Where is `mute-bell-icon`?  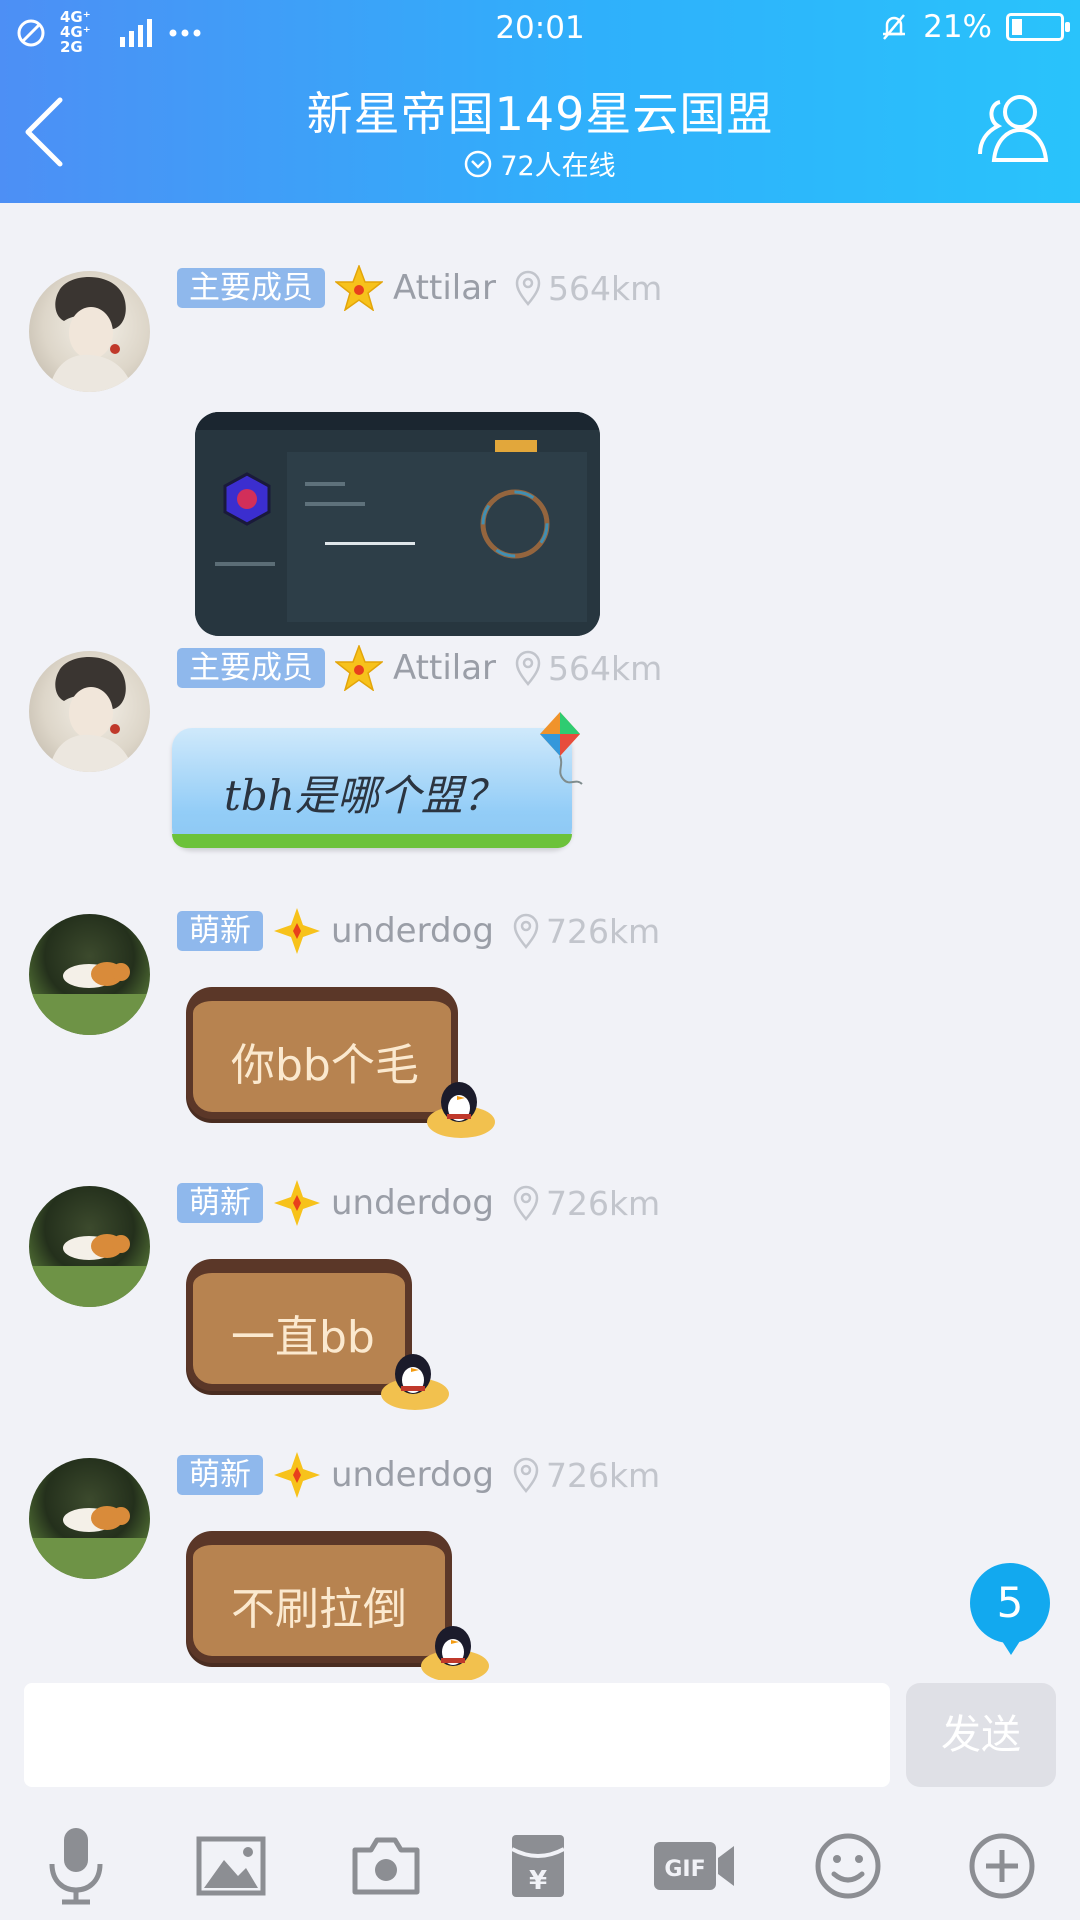 mute-bell-icon is located at coordinates (894, 27).